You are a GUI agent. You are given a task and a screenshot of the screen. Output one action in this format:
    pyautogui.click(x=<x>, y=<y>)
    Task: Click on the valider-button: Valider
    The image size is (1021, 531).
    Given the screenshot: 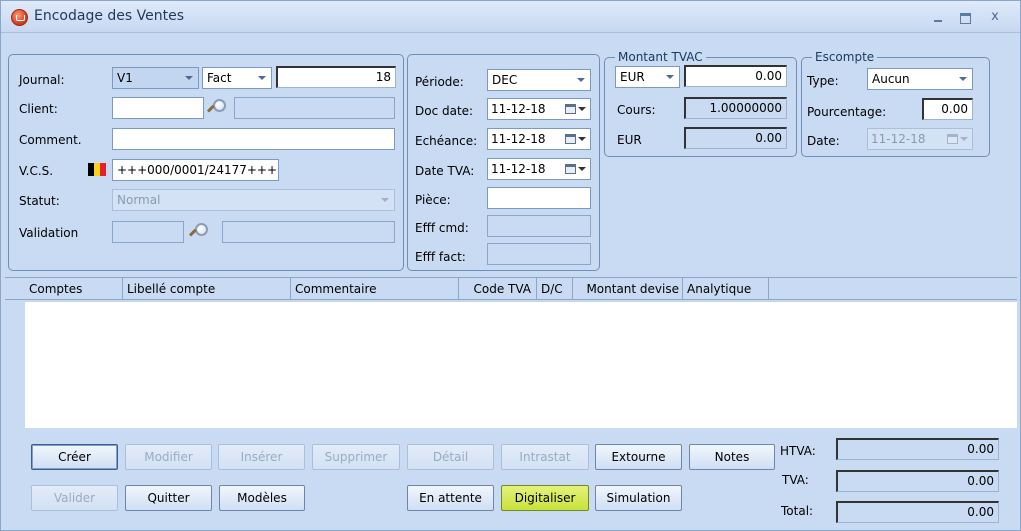 What is the action you would take?
    pyautogui.click(x=74, y=498)
    